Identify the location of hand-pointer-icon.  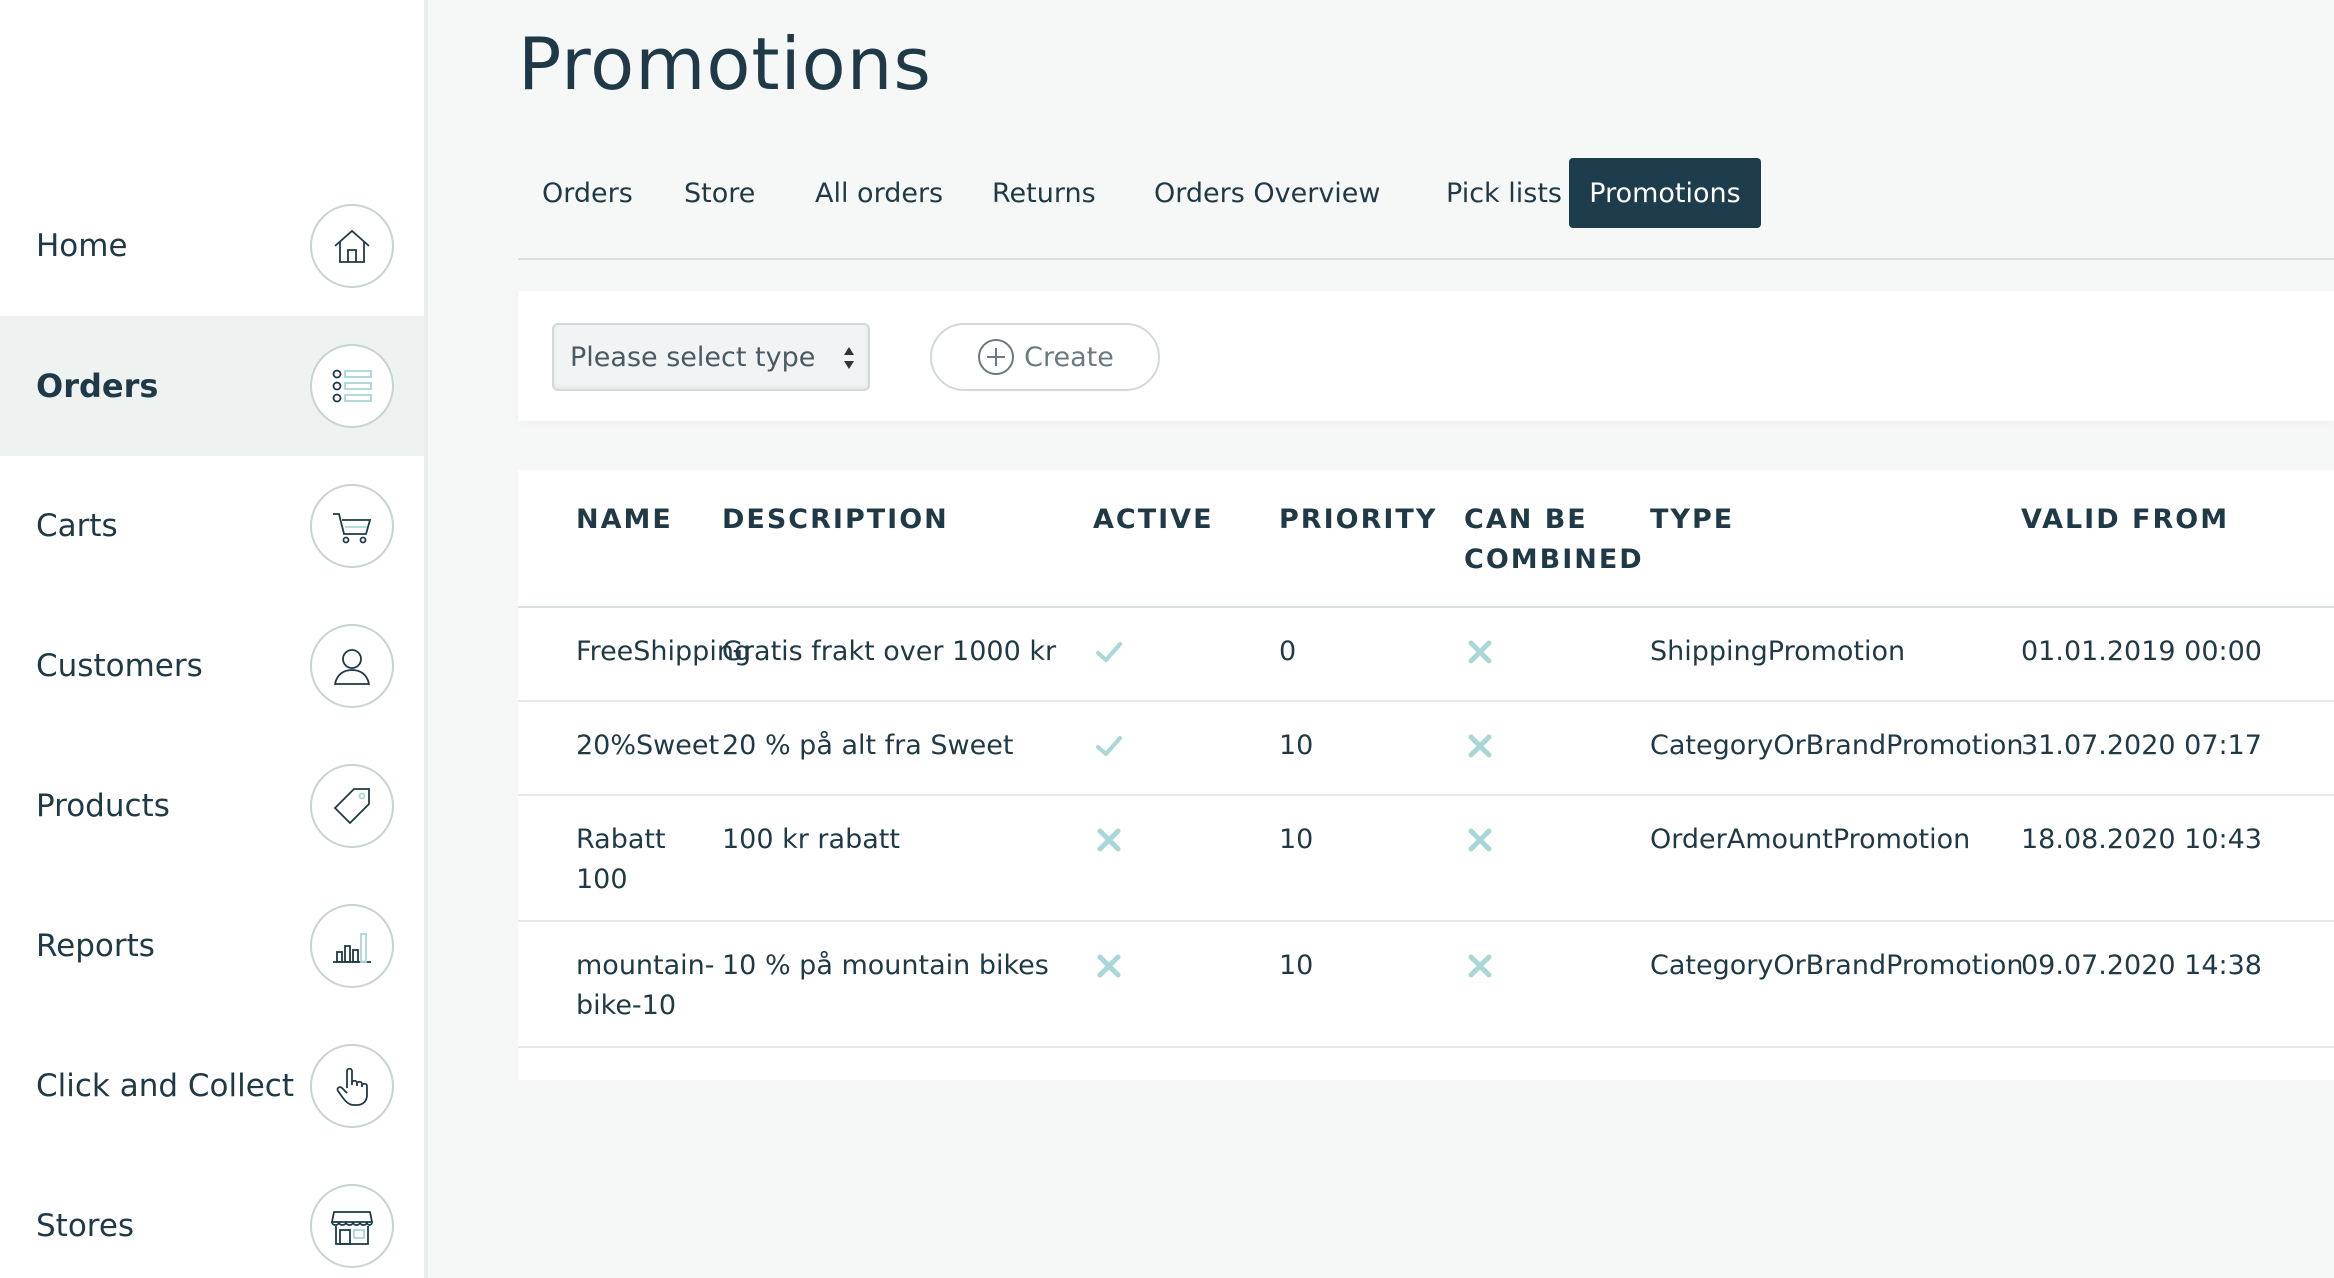
(352, 1086).